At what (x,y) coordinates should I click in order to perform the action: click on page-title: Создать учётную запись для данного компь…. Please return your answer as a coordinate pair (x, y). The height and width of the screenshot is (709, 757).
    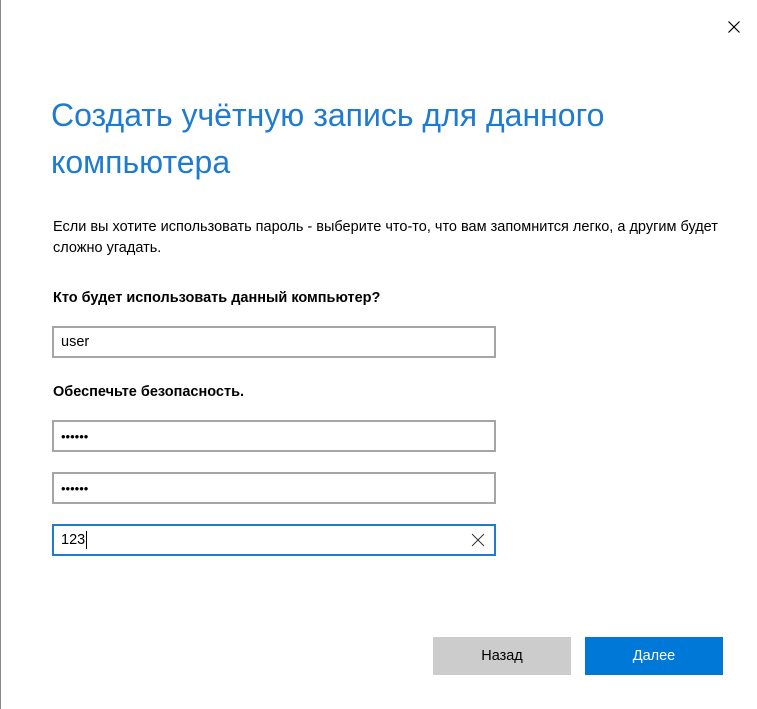
    Looking at the image, I should click on (328, 138).